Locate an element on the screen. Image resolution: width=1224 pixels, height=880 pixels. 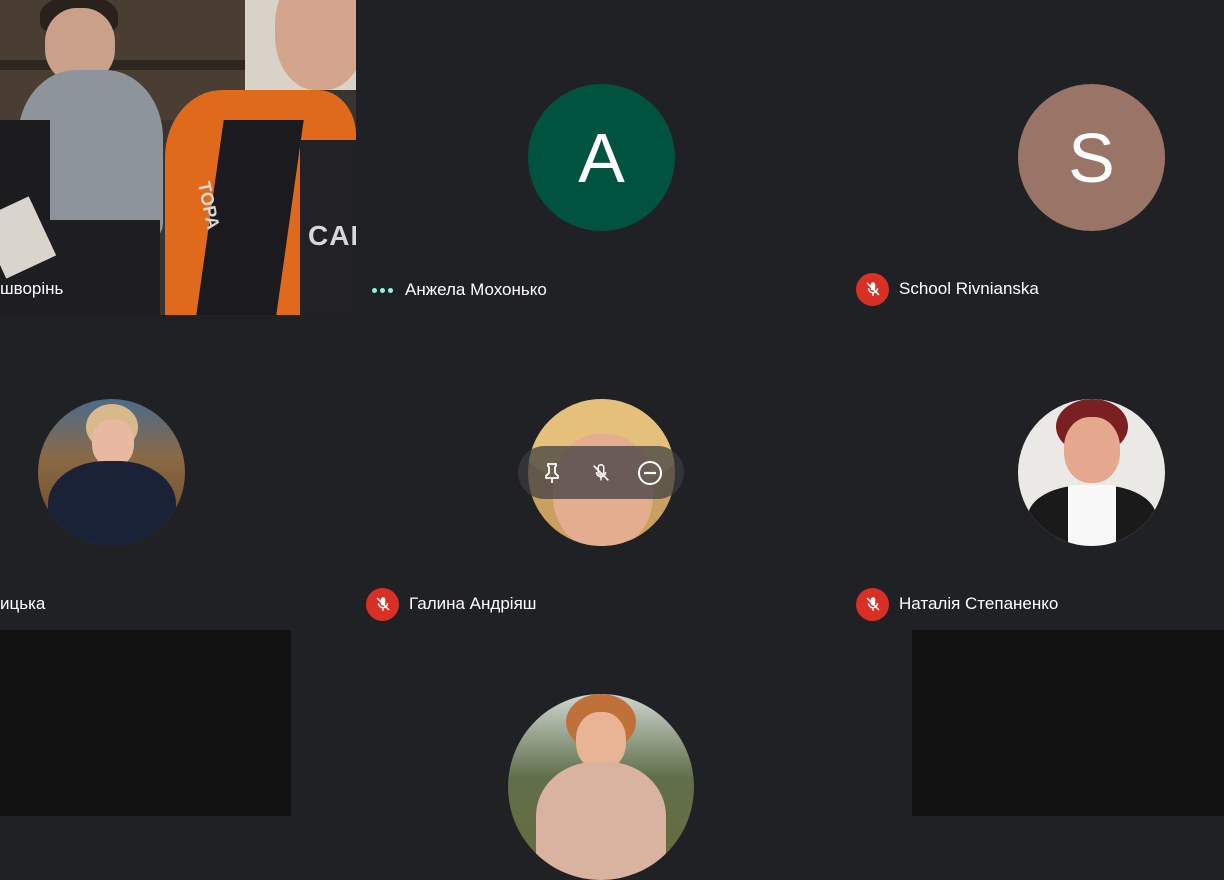
participant-avatar: S is located at coordinates (1091, 157).